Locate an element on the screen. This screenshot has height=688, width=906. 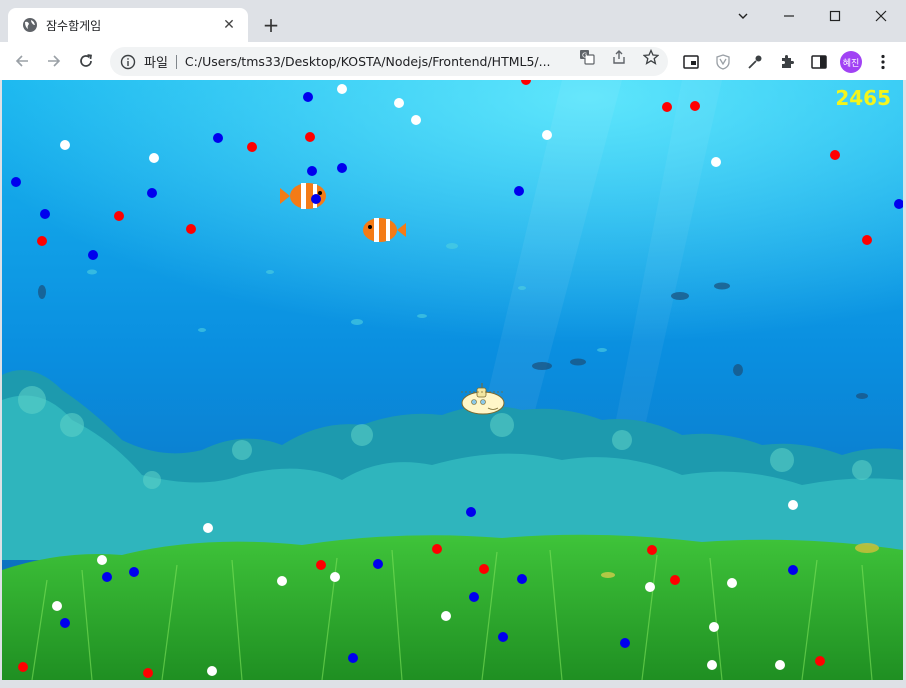
picture-in-picture-icon is located at coordinates (691, 62).